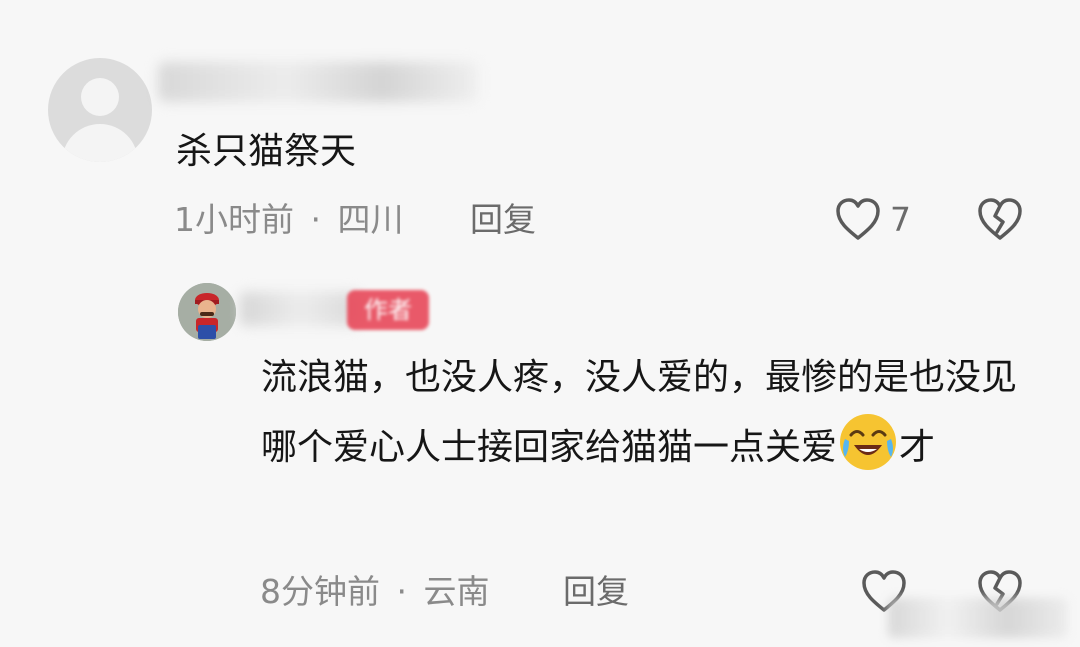  I want to click on watermark-blurred, so click(978, 618).